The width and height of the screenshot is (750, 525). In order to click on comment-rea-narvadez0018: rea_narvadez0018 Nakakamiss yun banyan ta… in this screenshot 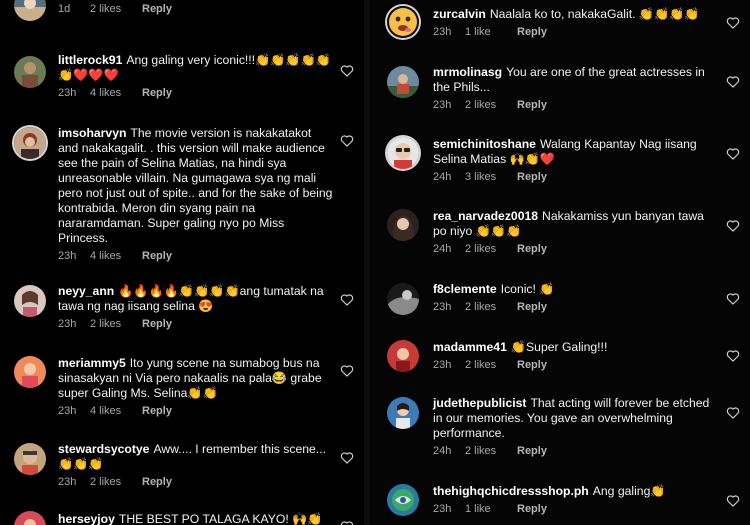, I will do `click(576, 233)`.